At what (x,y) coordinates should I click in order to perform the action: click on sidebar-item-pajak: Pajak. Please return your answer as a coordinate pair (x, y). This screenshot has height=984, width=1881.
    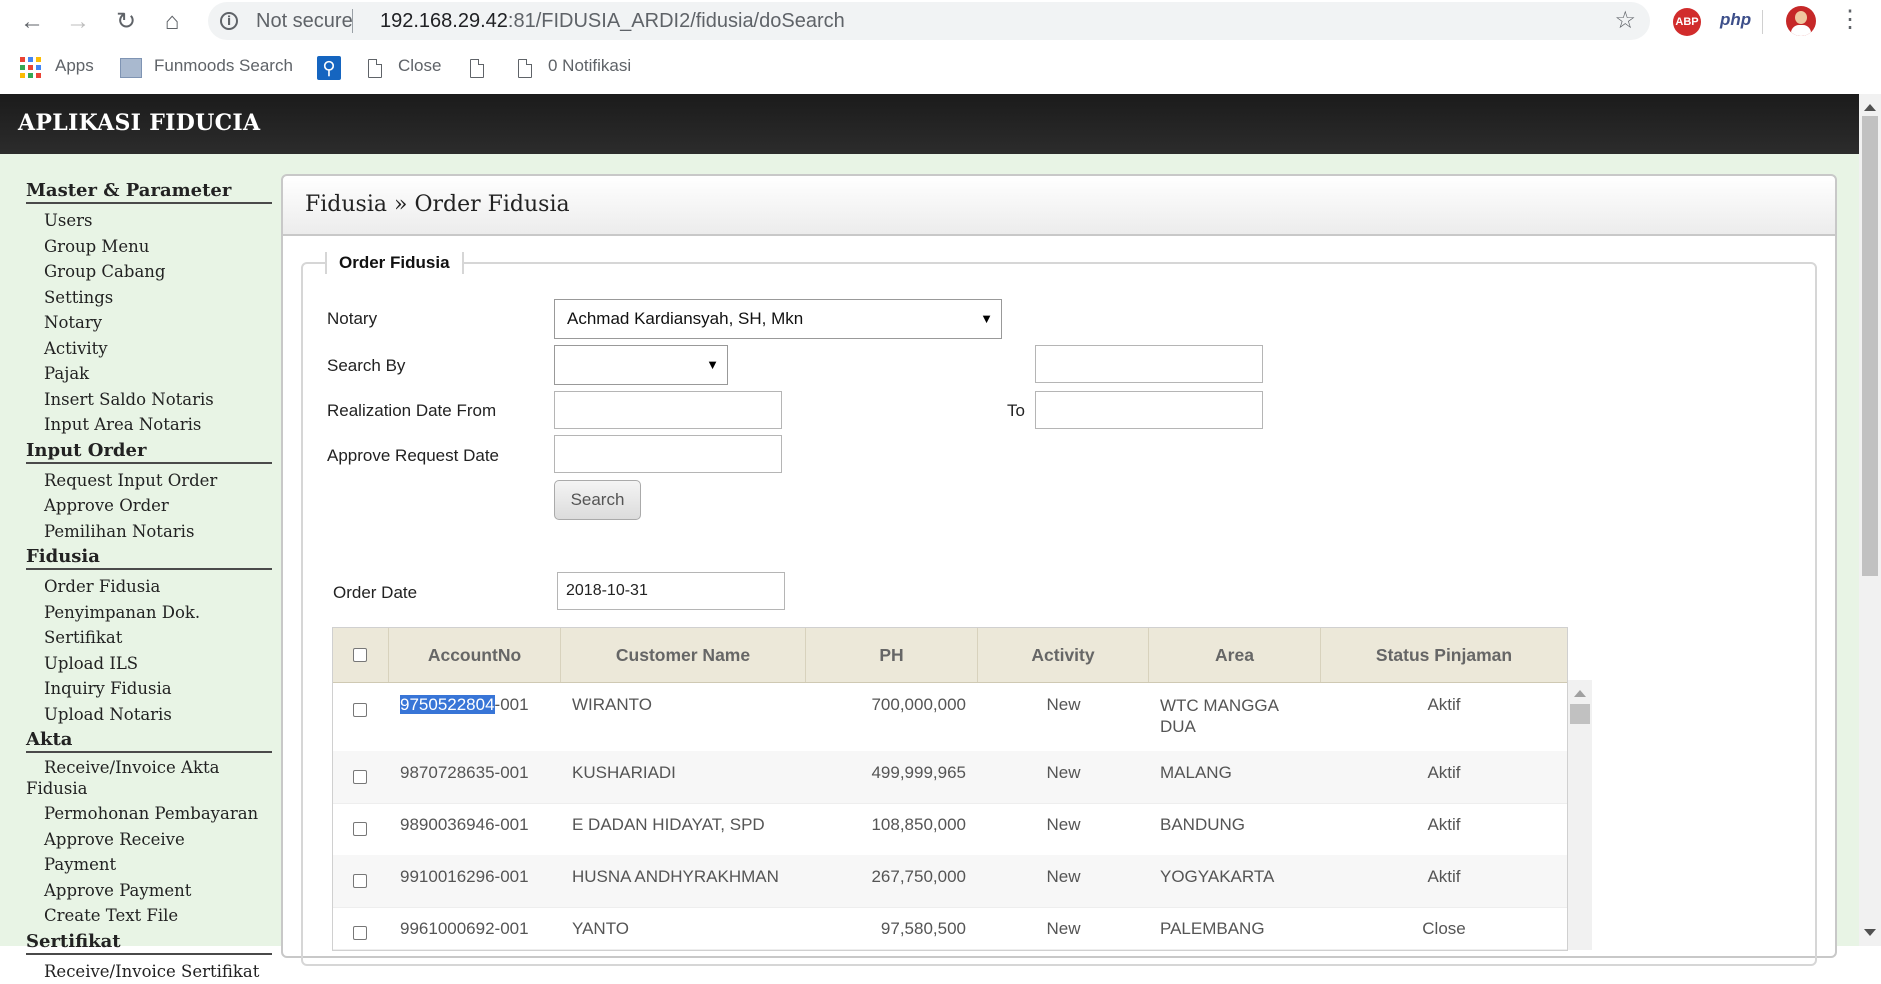
    Looking at the image, I should click on (149, 374).